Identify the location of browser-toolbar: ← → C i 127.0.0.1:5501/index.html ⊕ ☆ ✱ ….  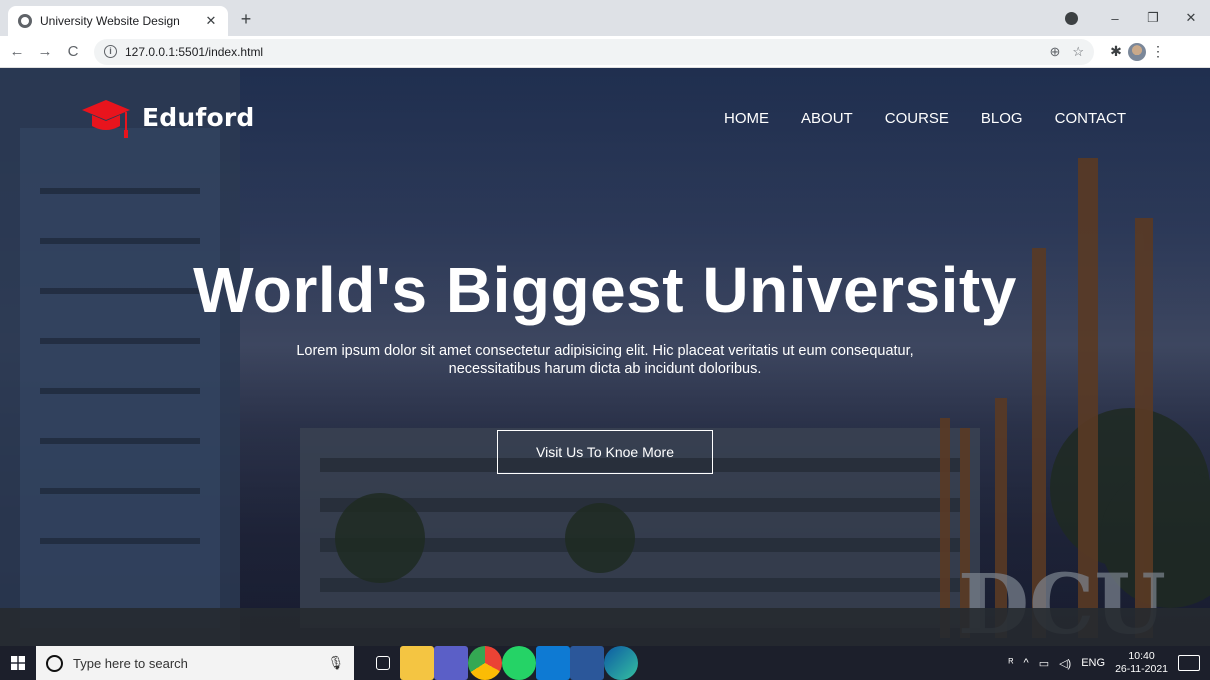
(605, 52).